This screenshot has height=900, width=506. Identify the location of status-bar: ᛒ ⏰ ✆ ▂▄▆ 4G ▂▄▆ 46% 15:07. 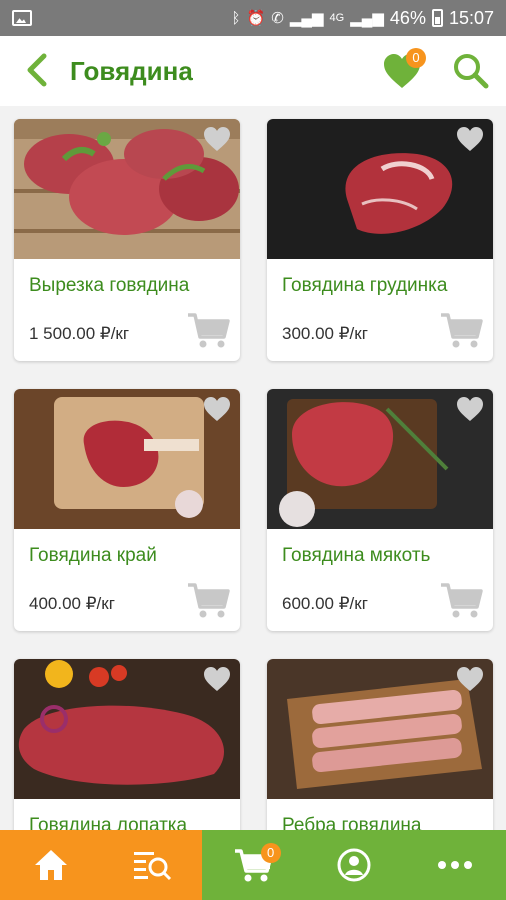
(253, 18).